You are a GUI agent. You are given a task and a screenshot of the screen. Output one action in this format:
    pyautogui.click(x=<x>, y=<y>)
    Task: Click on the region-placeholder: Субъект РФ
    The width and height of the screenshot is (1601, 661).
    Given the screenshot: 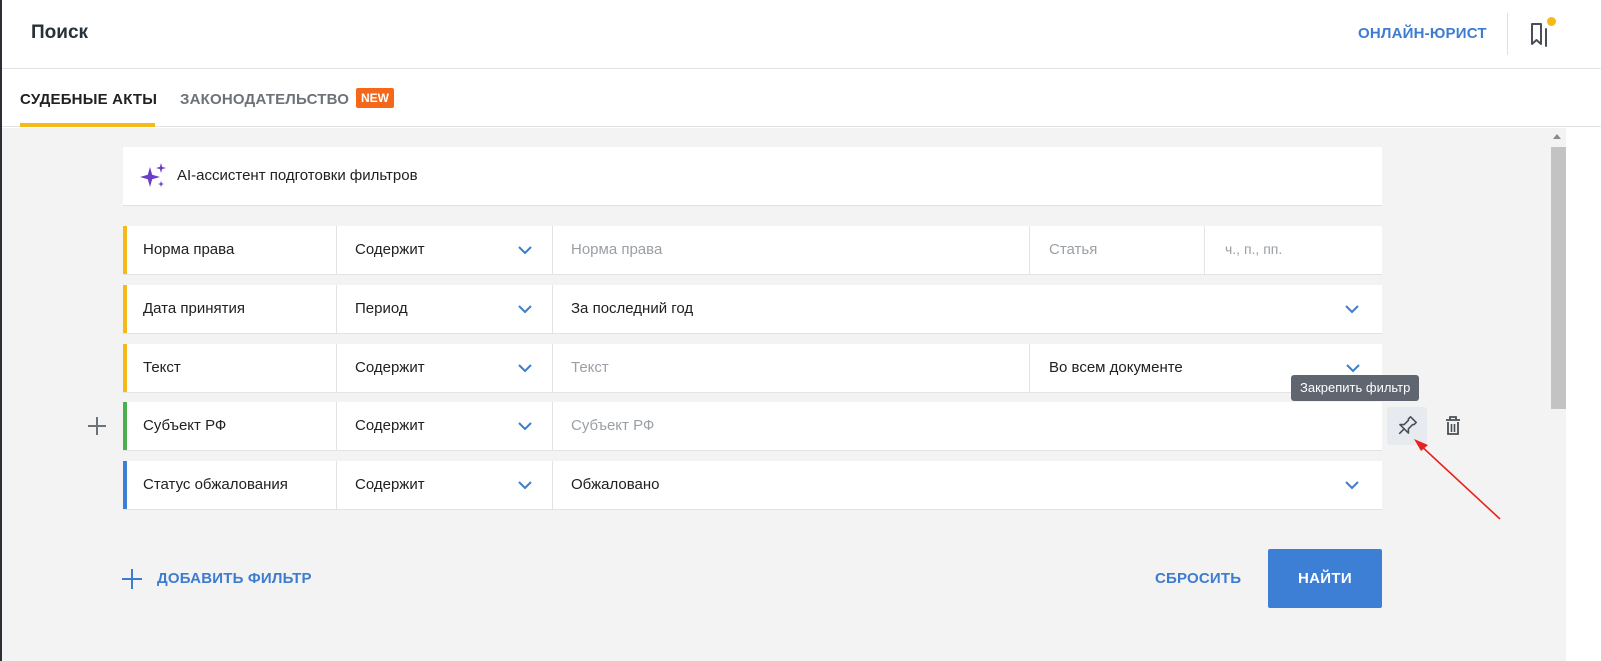 What is the action you would take?
    pyautogui.click(x=613, y=425)
    